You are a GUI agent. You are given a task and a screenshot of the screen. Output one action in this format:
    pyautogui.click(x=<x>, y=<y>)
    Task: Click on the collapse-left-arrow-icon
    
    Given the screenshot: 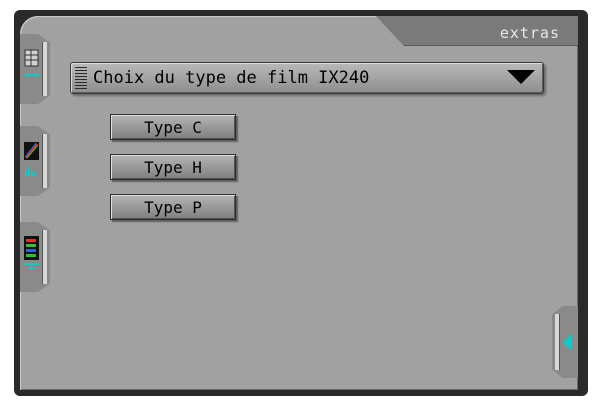 What is the action you would take?
    pyautogui.click(x=567, y=342)
    